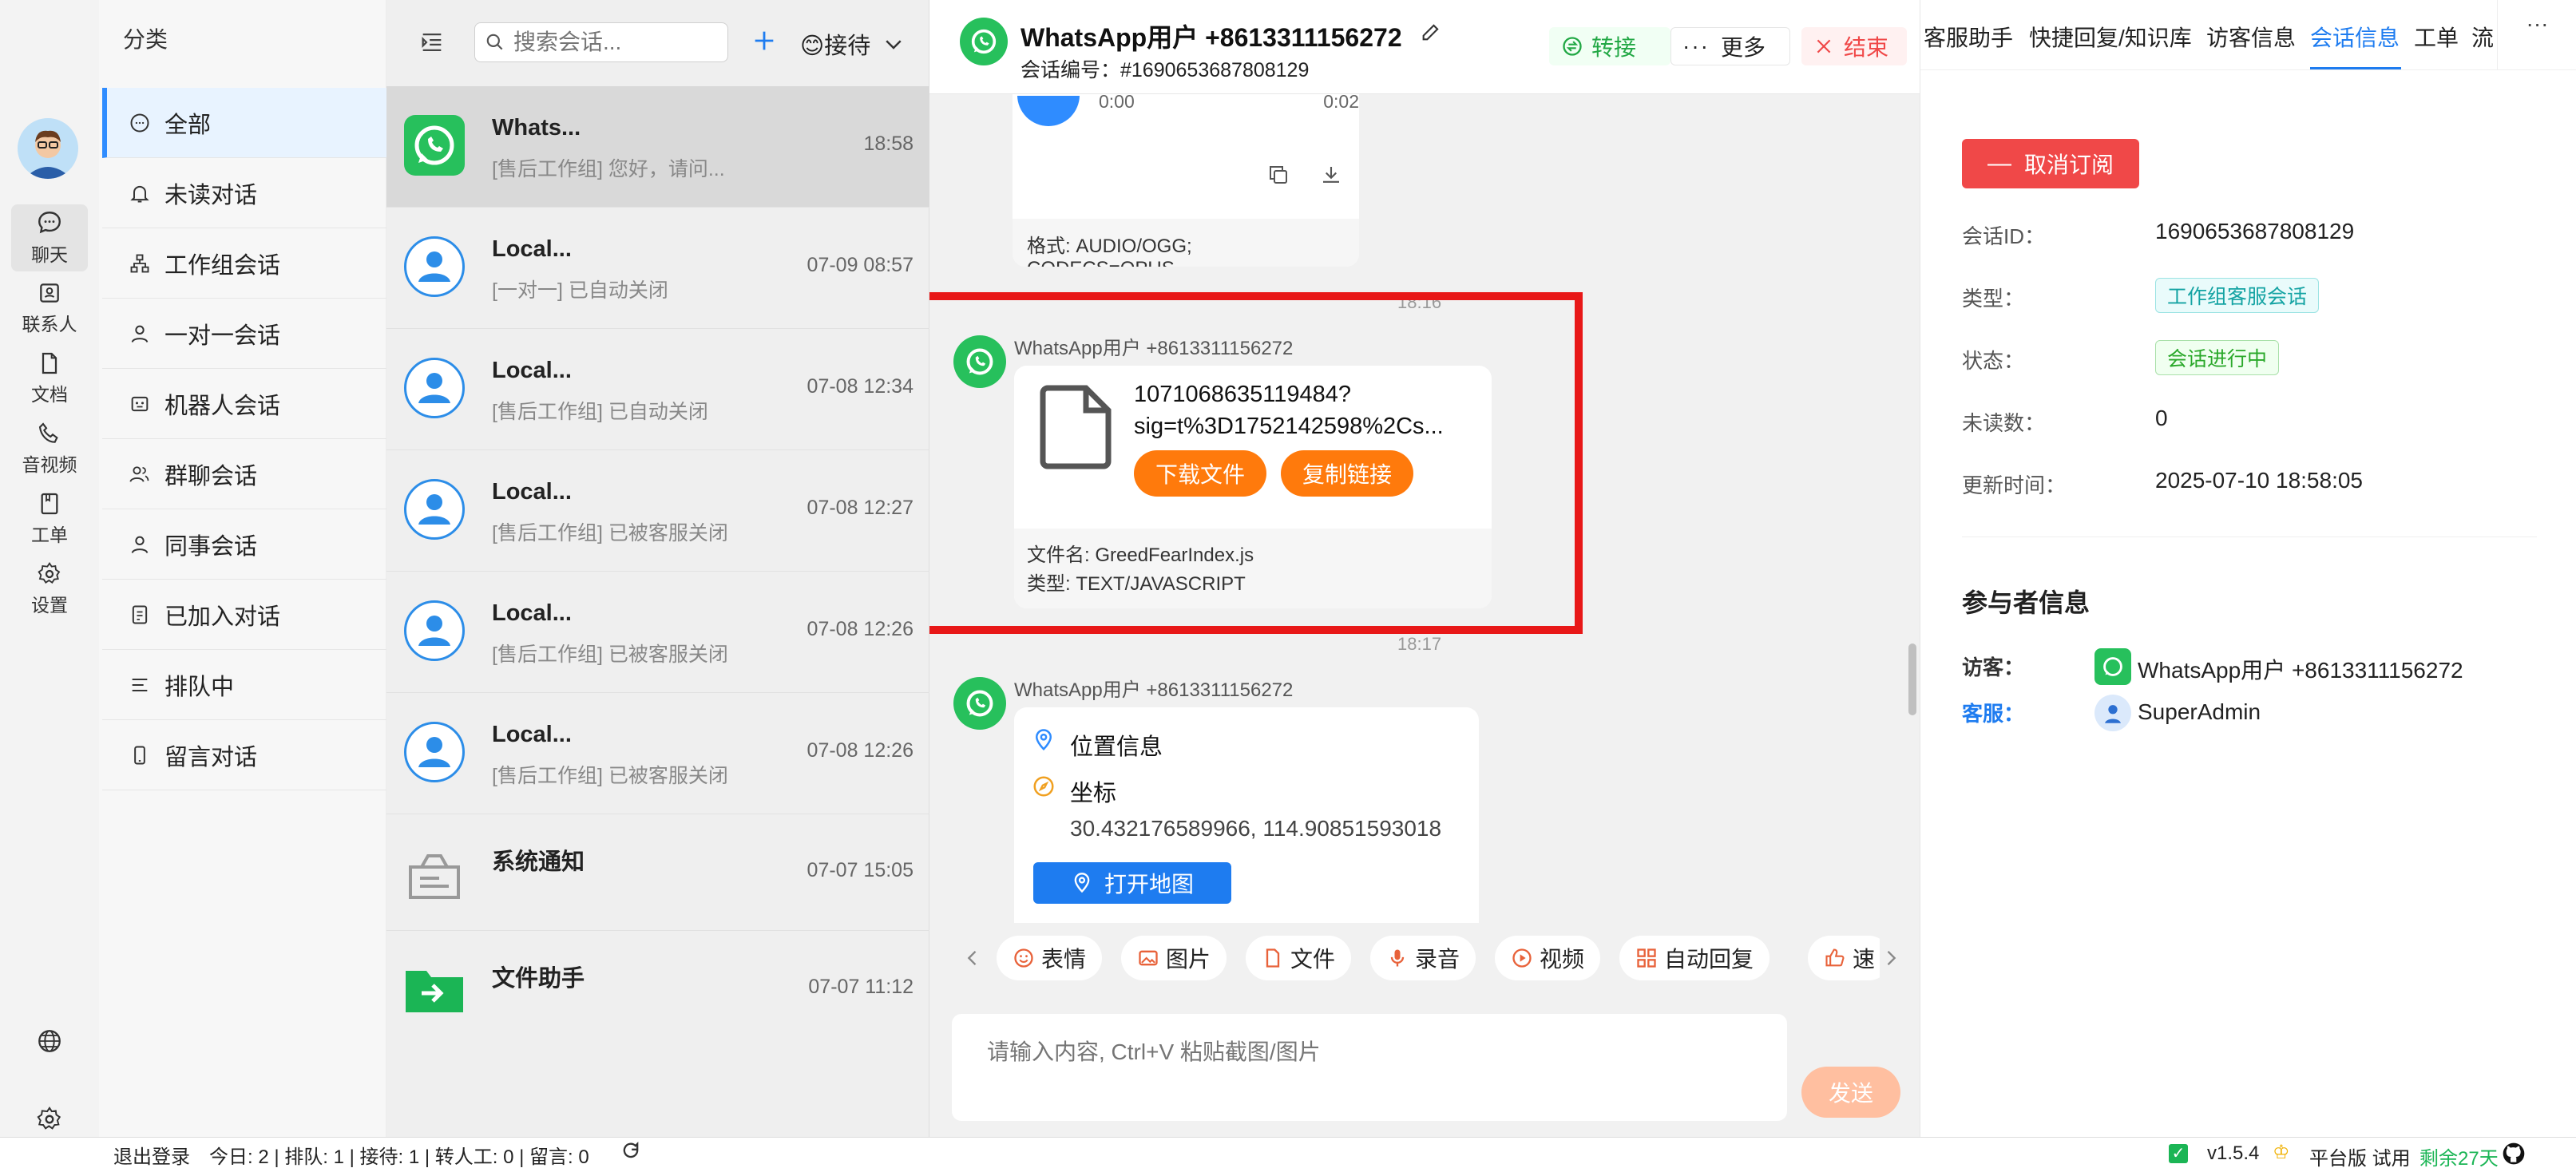 This screenshot has height=1172, width=2576. I want to click on reception-status-dropdown: 😊接待, so click(853, 44).